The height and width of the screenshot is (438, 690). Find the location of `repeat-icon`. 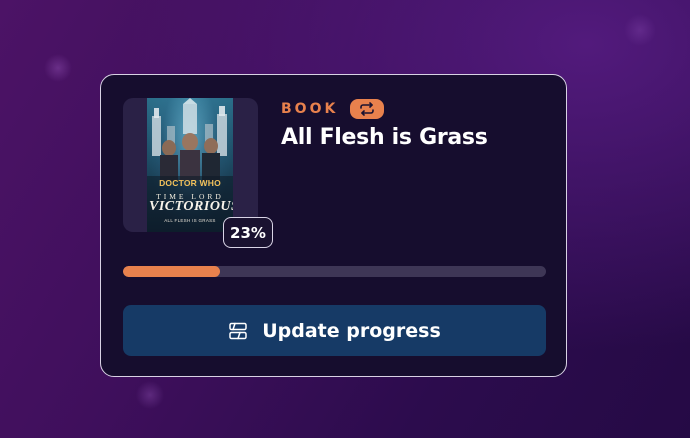

repeat-icon is located at coordinates (367, 109).